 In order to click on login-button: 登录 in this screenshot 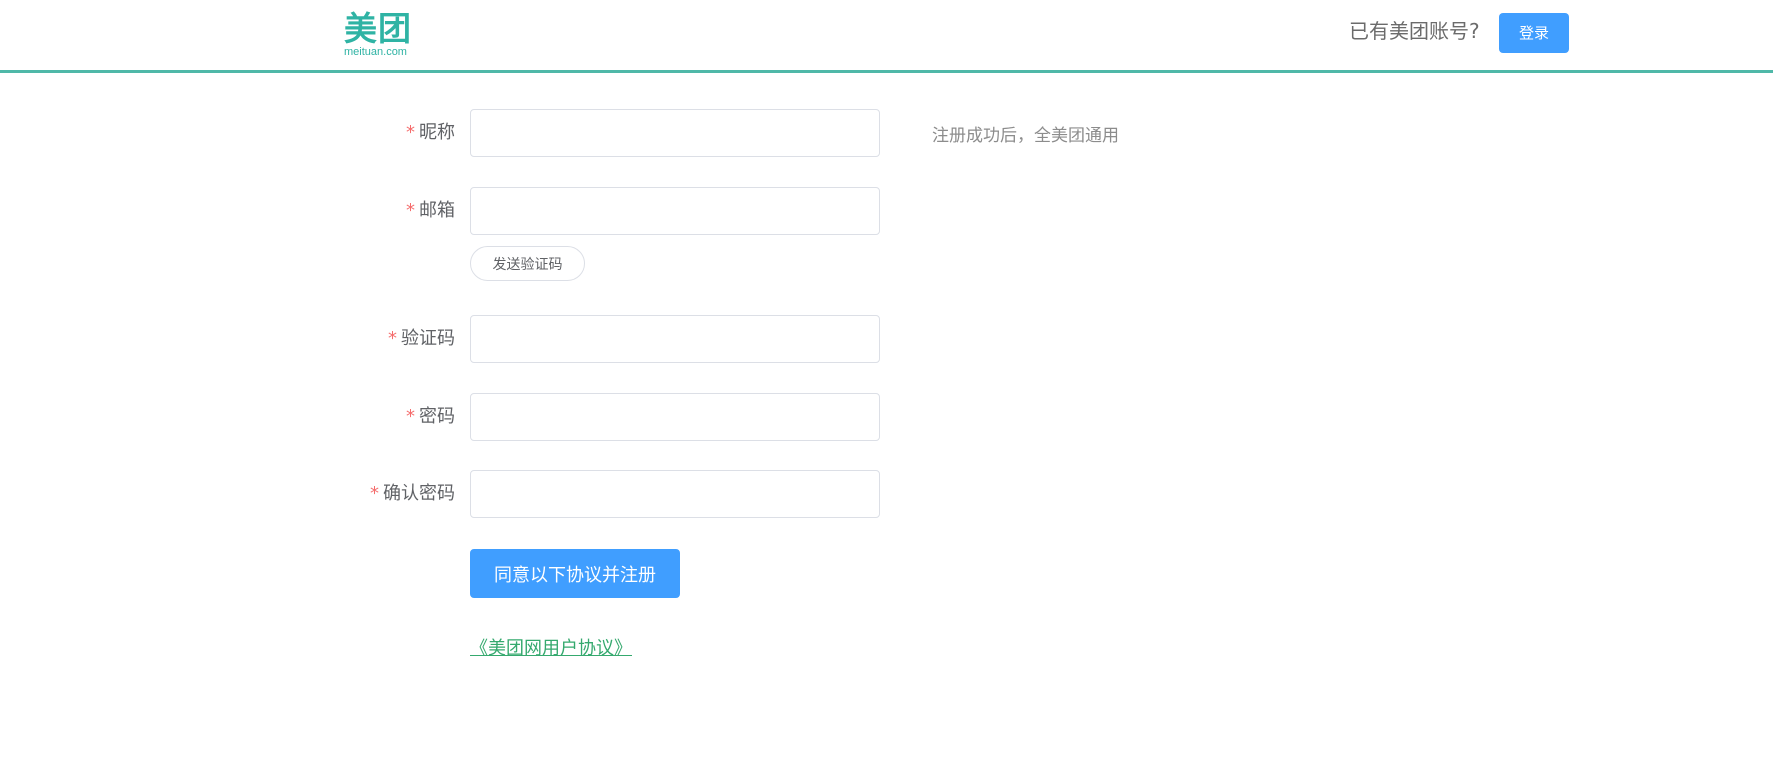, I will do `click(1534, 33)`.